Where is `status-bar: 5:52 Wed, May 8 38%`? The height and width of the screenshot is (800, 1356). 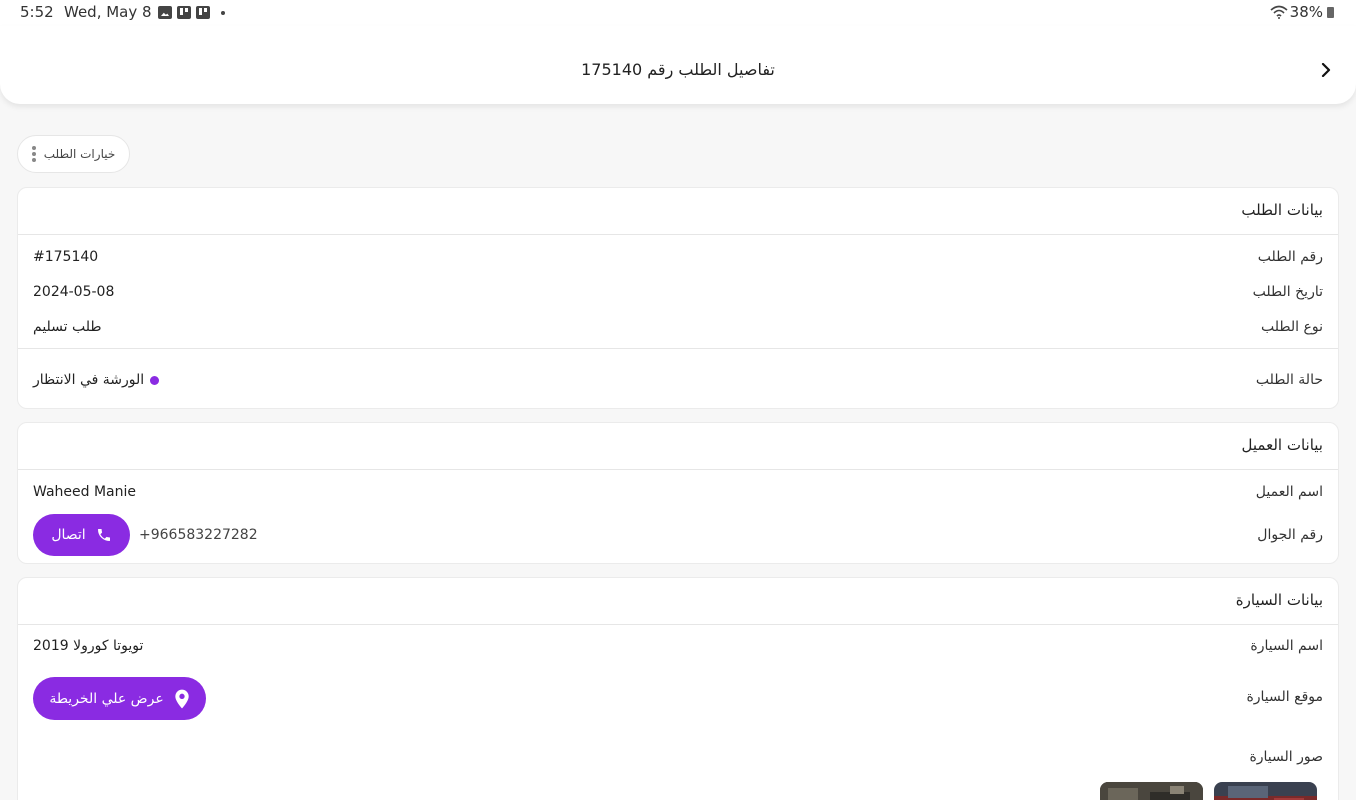
status-bar: 5:52 Wed, May 8 38% is located at coordinates (678, 13).